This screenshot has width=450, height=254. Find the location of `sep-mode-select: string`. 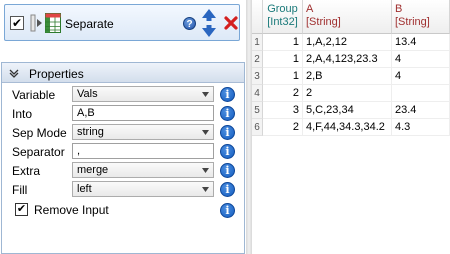

sep-mode-select: string is located at coordinates (143, 132).